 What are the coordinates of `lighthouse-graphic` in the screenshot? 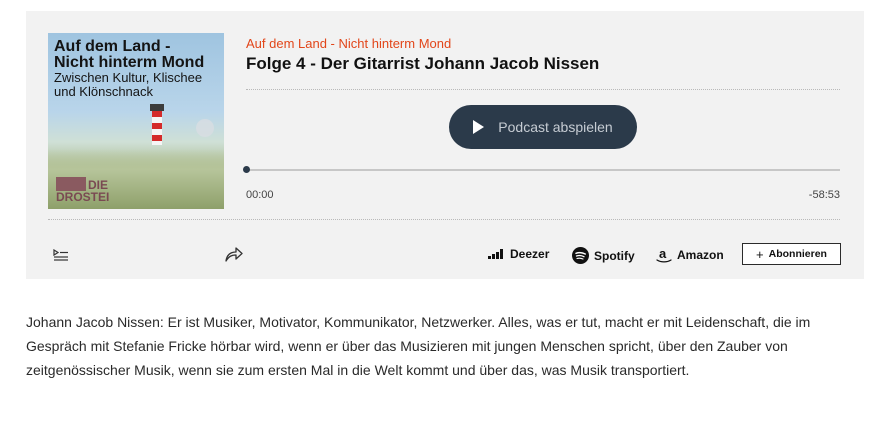 It's located at (157, 124).